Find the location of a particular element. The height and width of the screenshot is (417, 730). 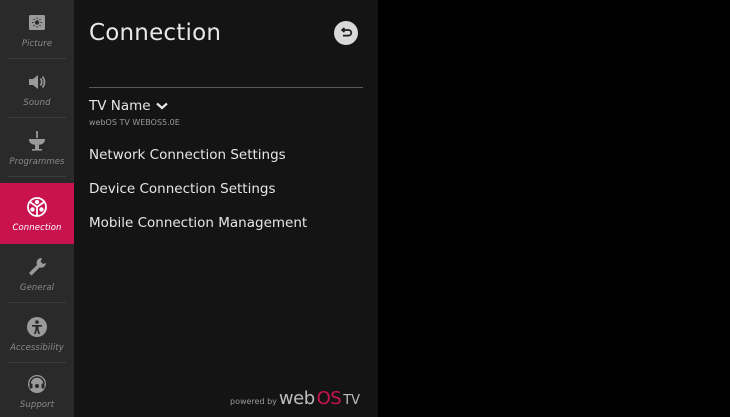

sidebar-divider is located at coordinates (37, 176).